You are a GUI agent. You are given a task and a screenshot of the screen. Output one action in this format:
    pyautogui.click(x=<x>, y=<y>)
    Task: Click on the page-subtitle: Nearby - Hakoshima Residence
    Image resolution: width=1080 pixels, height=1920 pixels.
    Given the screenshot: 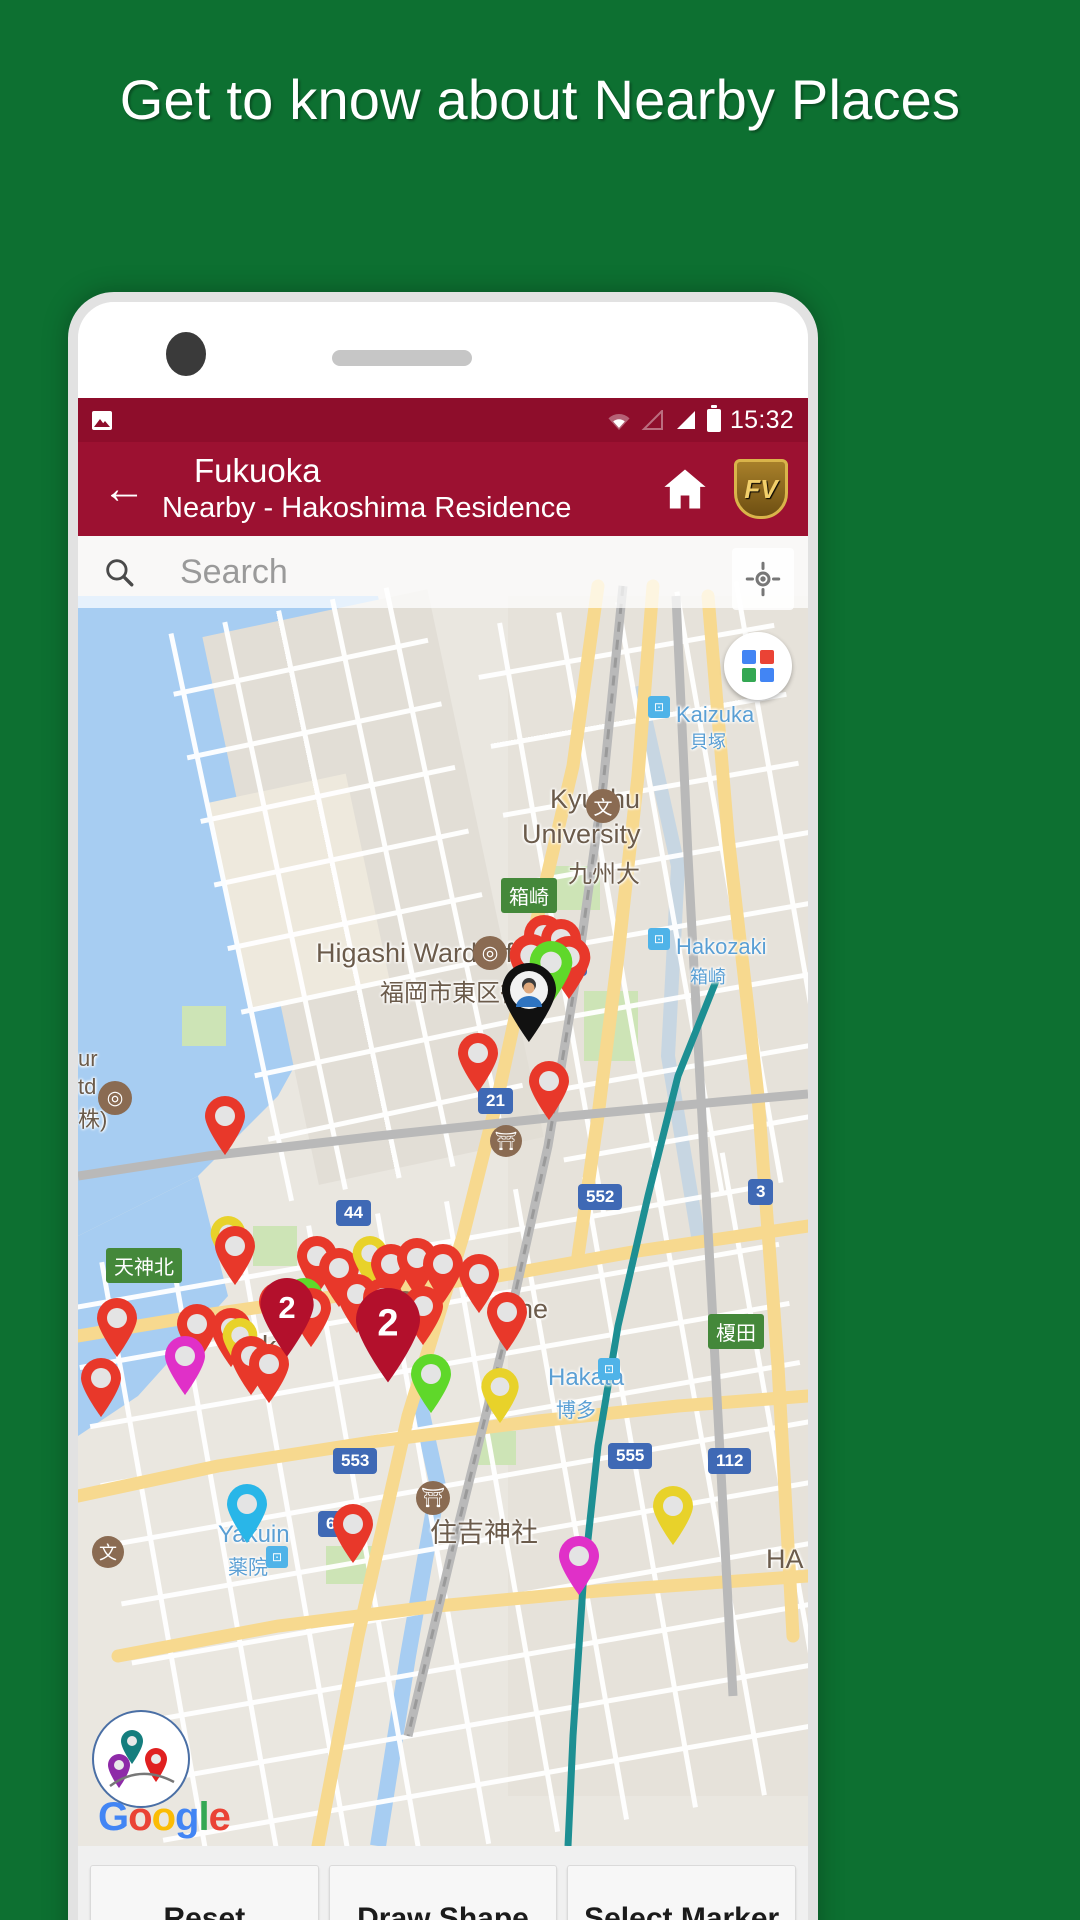 What is the action you would take?
    pyautogui.click(x=367, y=508)
    